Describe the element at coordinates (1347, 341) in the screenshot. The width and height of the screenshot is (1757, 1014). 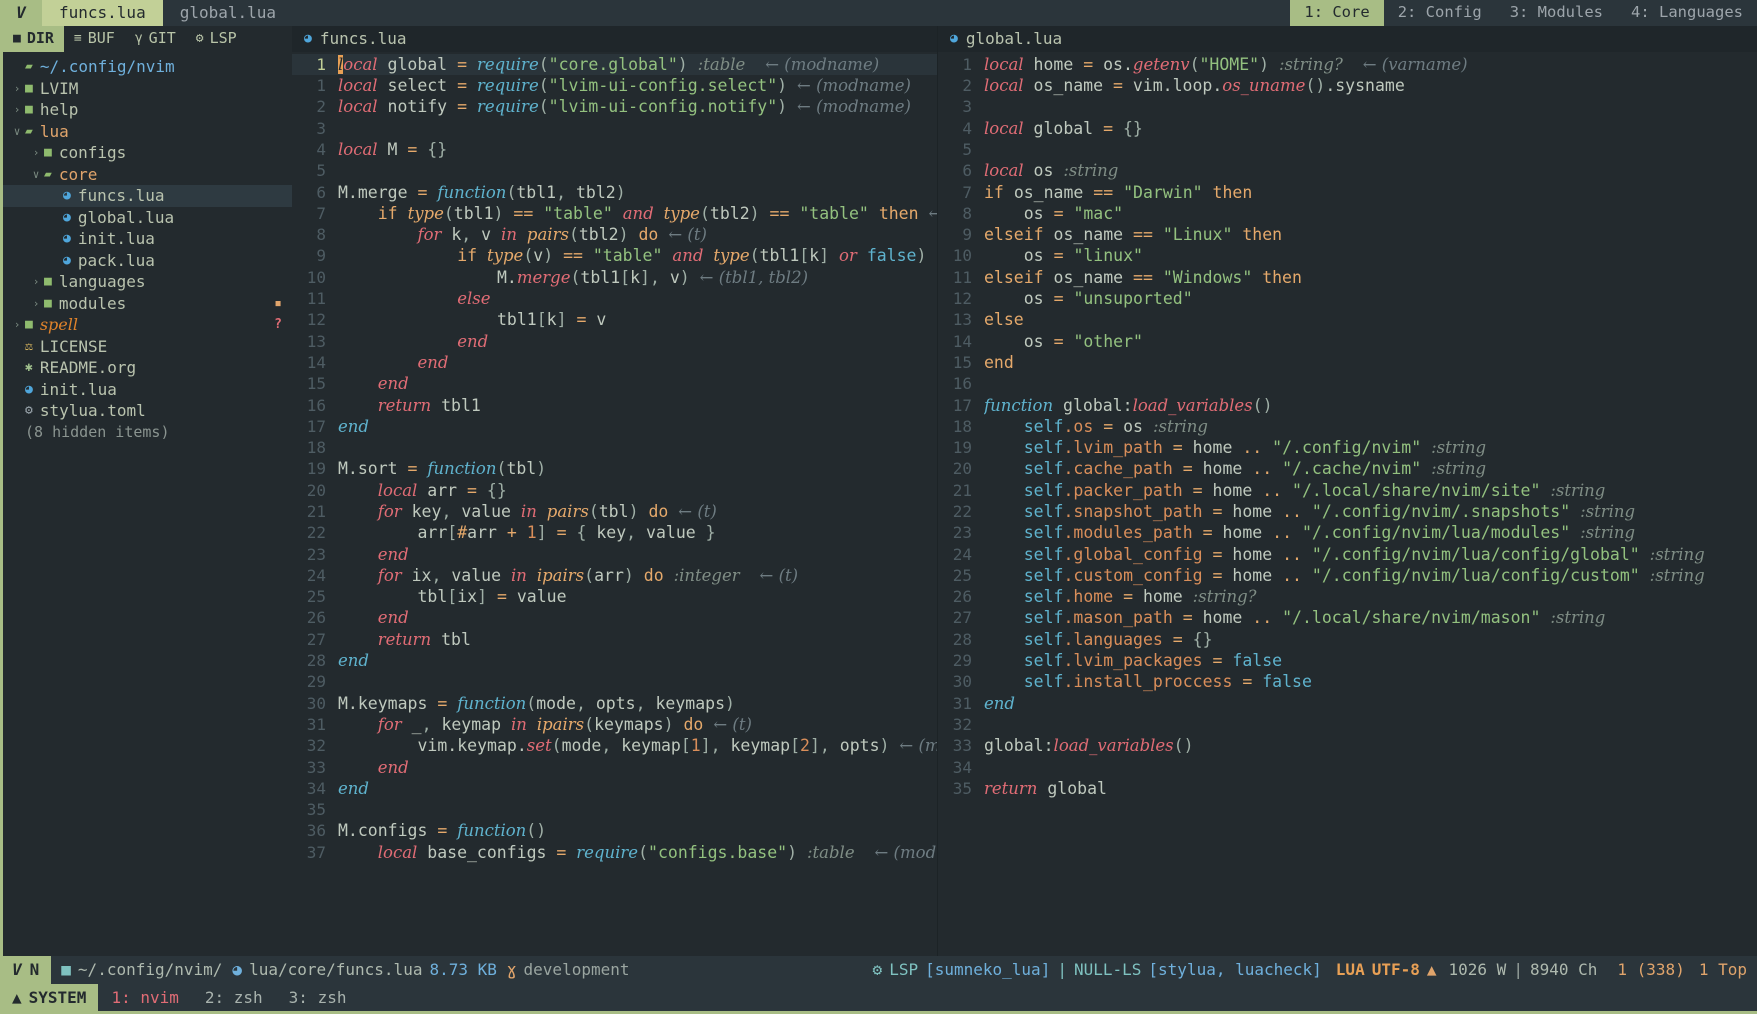
I see `right-code-line: 14 os = "other"` at that location.